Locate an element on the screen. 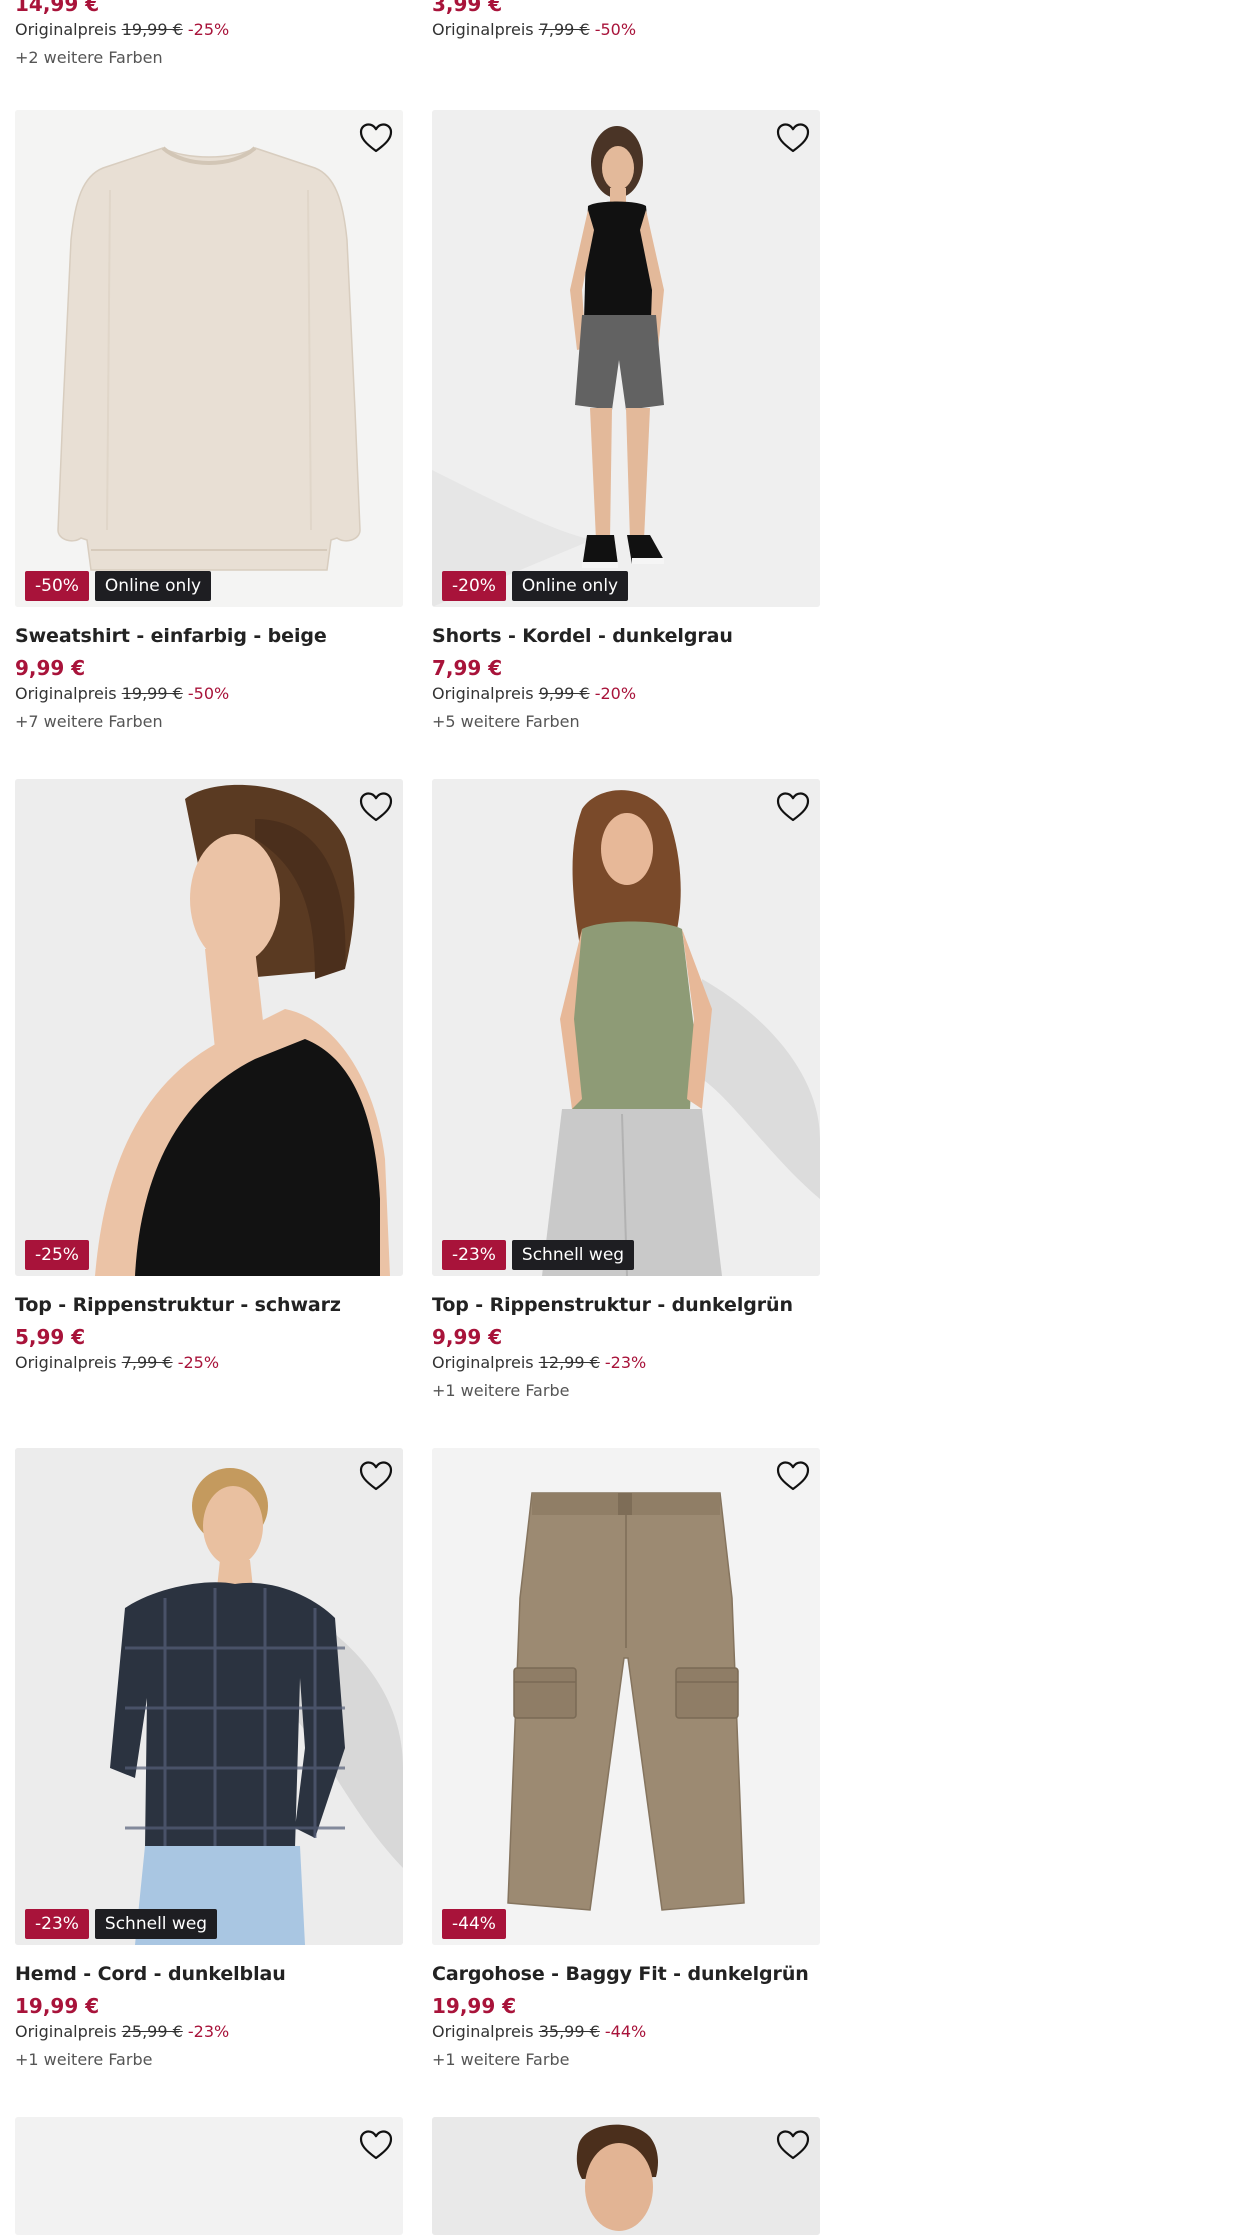  original-price: 25,99 € is located at coordinates (152, 2031).